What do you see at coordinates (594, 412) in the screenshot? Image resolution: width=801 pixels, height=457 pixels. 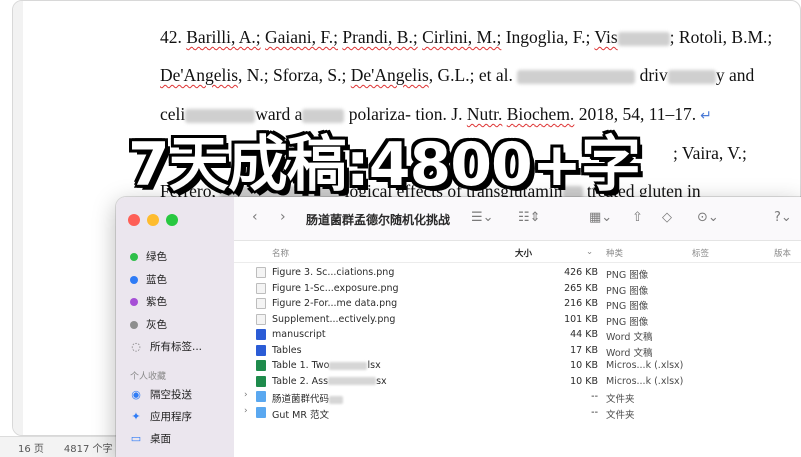 I see `file-size: --` at bounding box center [594, 412].